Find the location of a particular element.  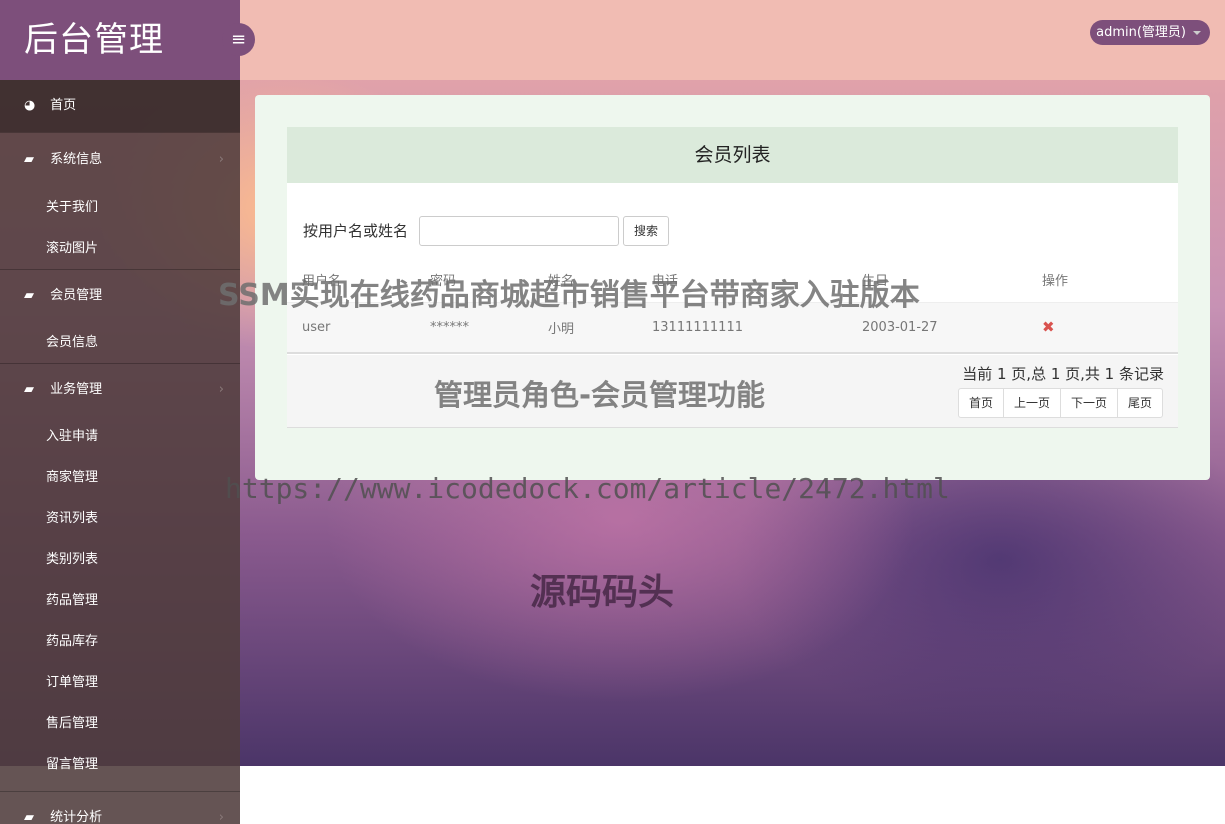

watermark-title: SSM实现在线药品商城超市销售平台带商家入驻版本 is located at coordinates (569, 295).